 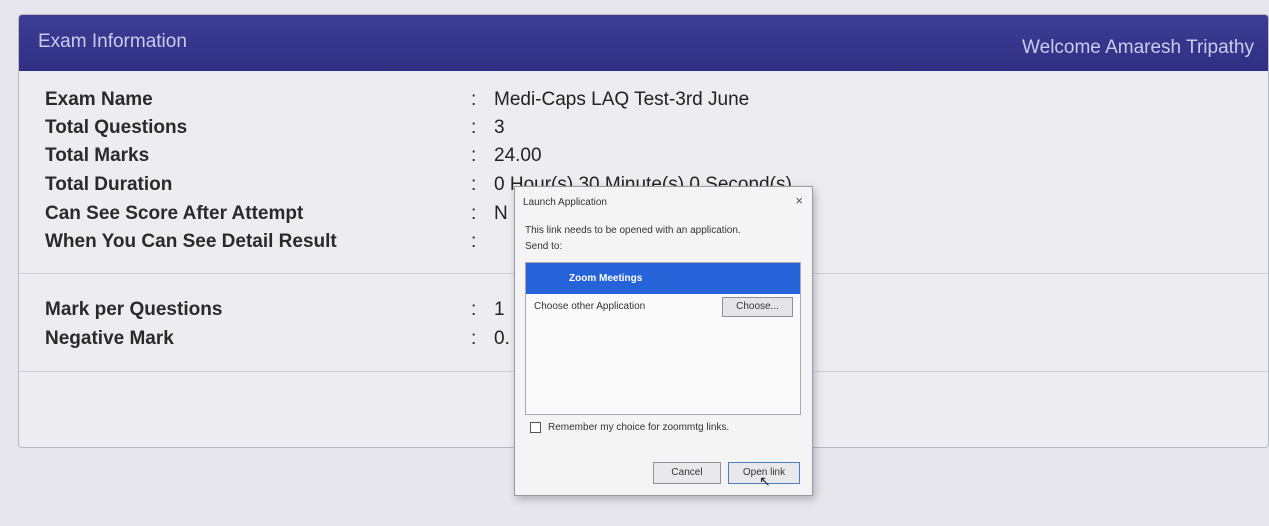 I want to click on app-option-zoom-meetings: Zoom Meetings, so click(x=663, y=278).